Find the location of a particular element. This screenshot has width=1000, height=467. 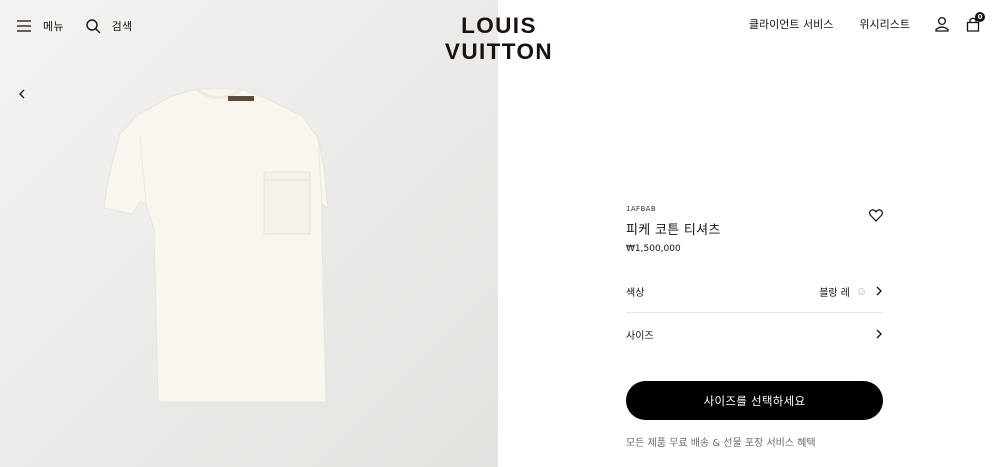

brand-logo: LOUIS VUITTON is located at coordinates (499, 39).